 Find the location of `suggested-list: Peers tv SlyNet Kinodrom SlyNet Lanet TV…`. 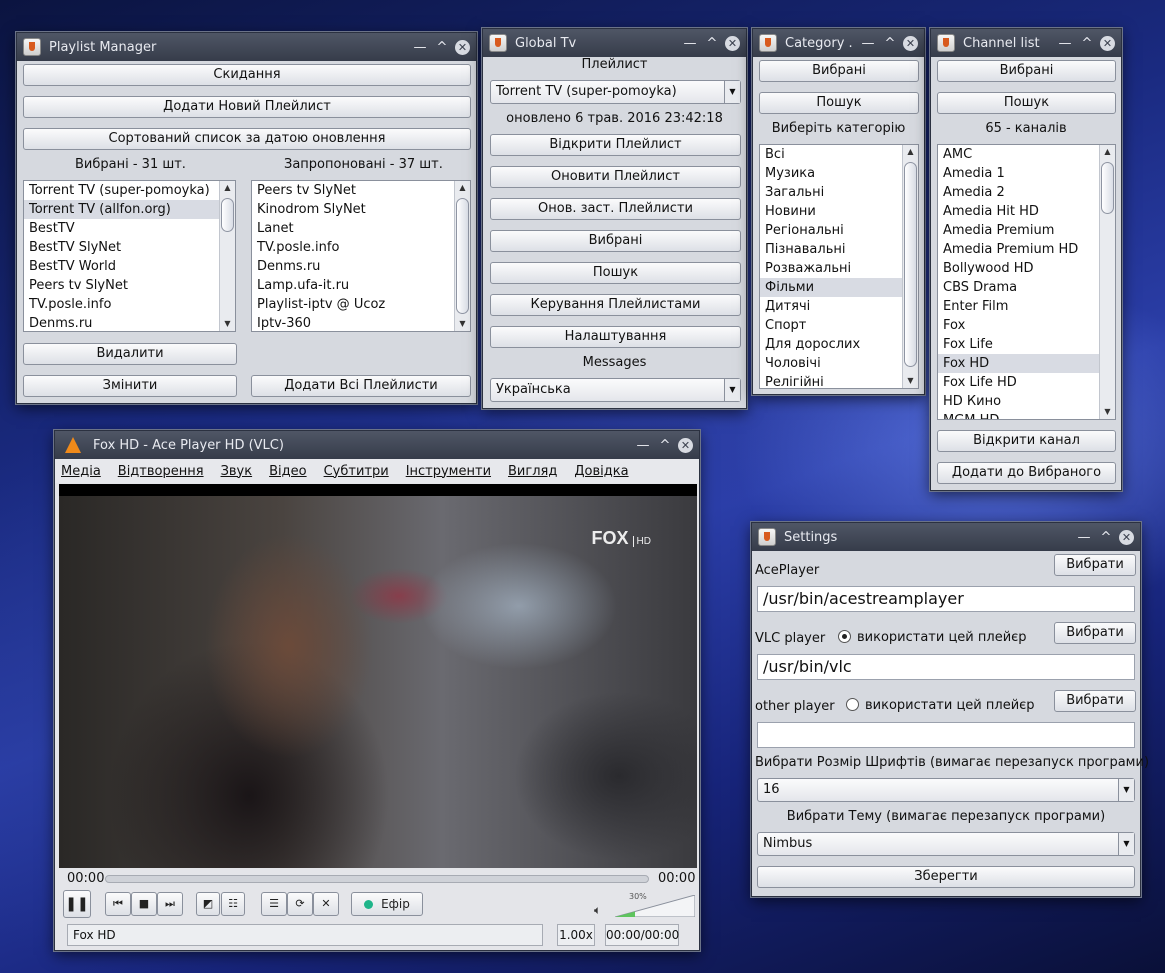

suggested-list: Peers tv SlyNet Kinodrom SlyNet Lanet TV… is located at coordinates (361, 256).